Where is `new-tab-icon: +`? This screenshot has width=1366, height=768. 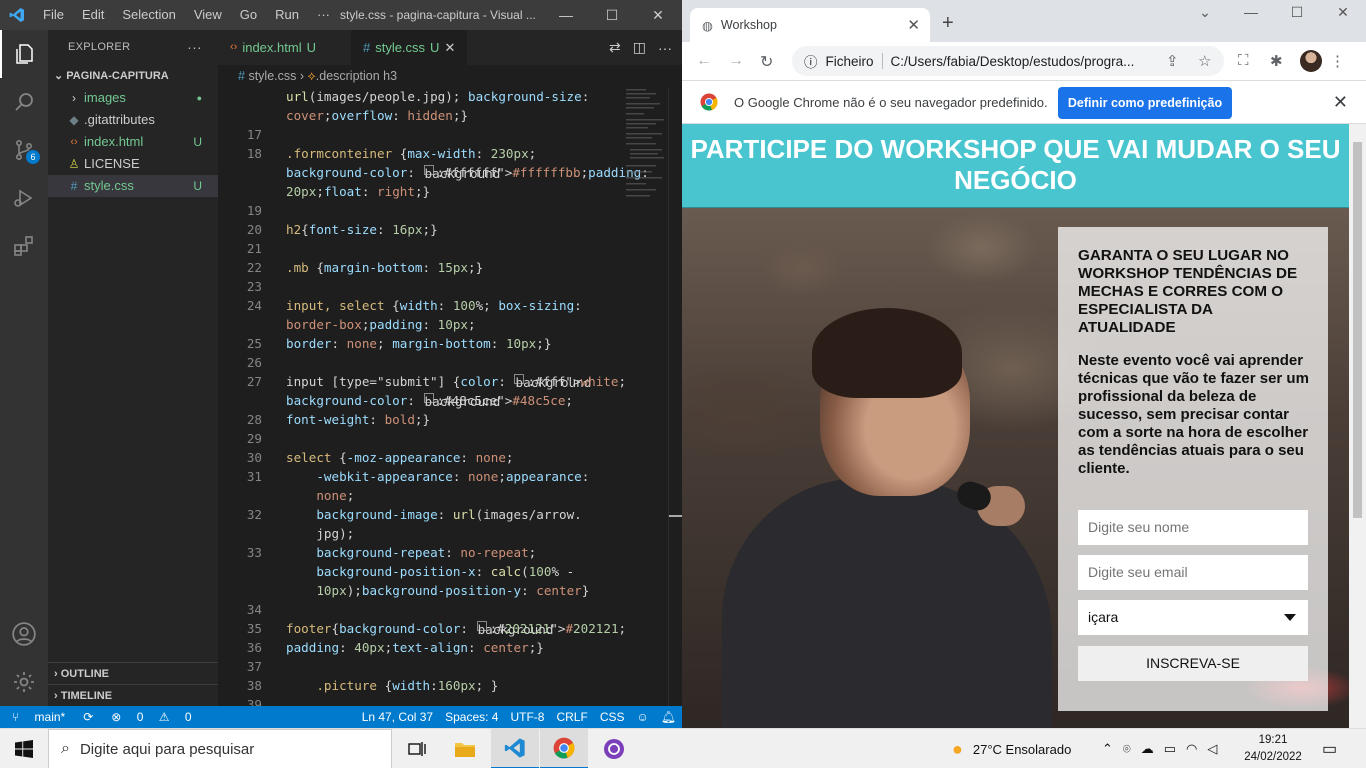
new-tab-icon: + is located at coordinates (948, 23).